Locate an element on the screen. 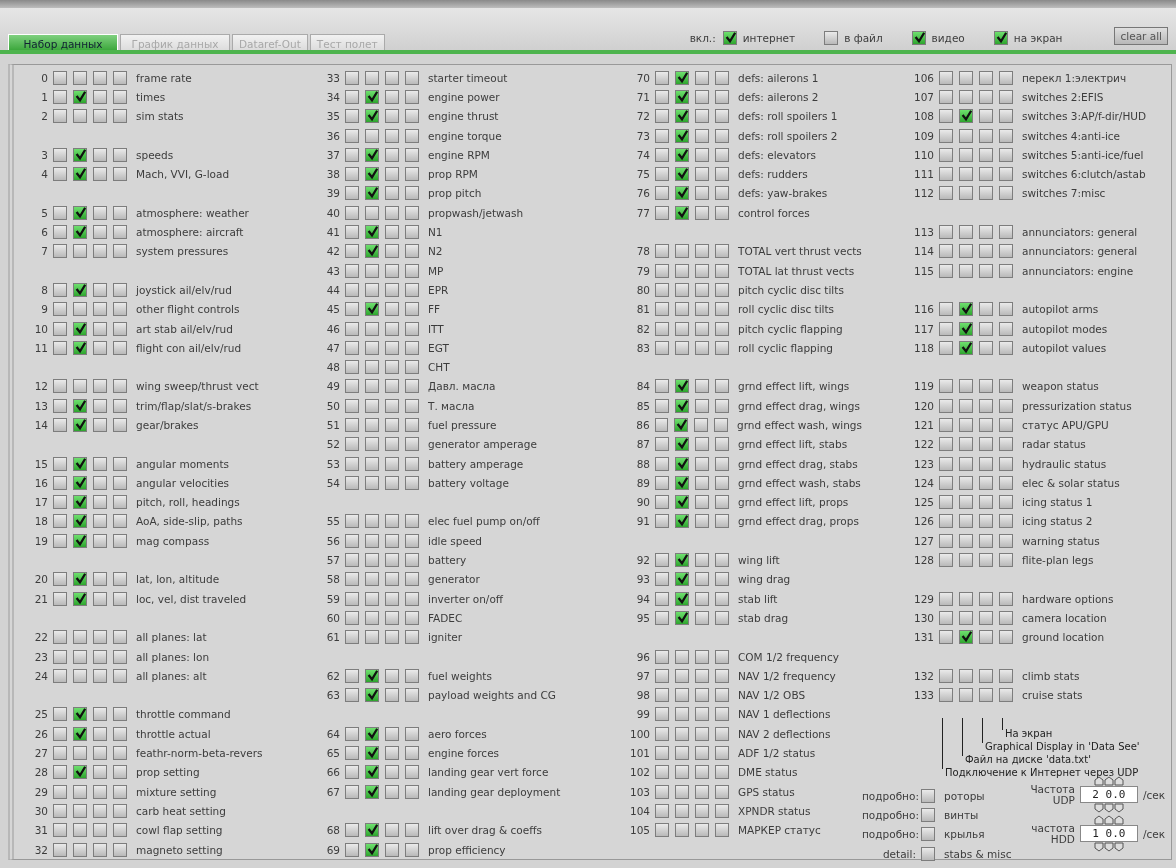 The image size is (1176, 868). row-label: grnd effect wash, wings is located at coordinates (799, 425).